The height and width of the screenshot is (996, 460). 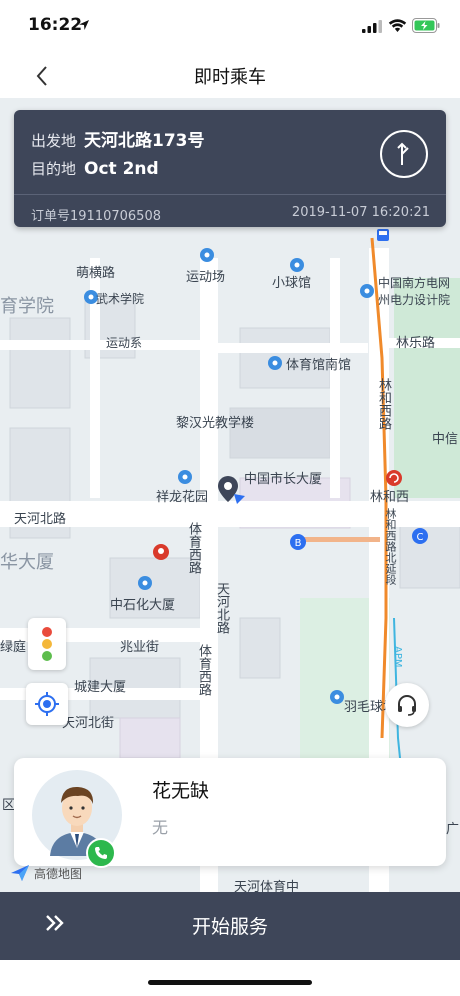 What do you see at coordinates (215, 423) in the screenshot?
I see `map-label: 黎汉光教学楼` at bounding box center [215, 423].